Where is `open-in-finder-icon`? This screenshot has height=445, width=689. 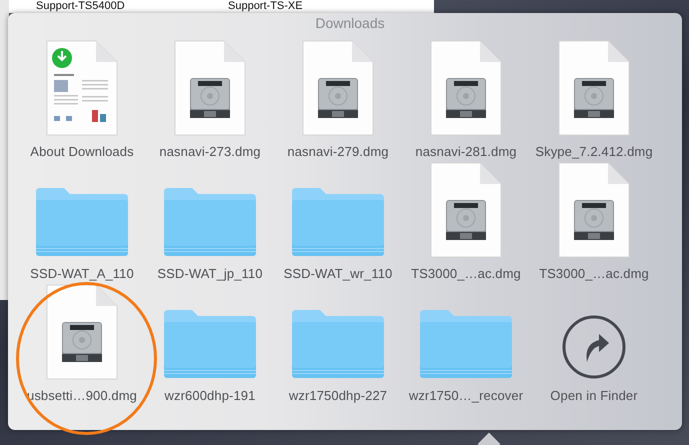 open-in-finder-icon is located at coordinates (594, 347).